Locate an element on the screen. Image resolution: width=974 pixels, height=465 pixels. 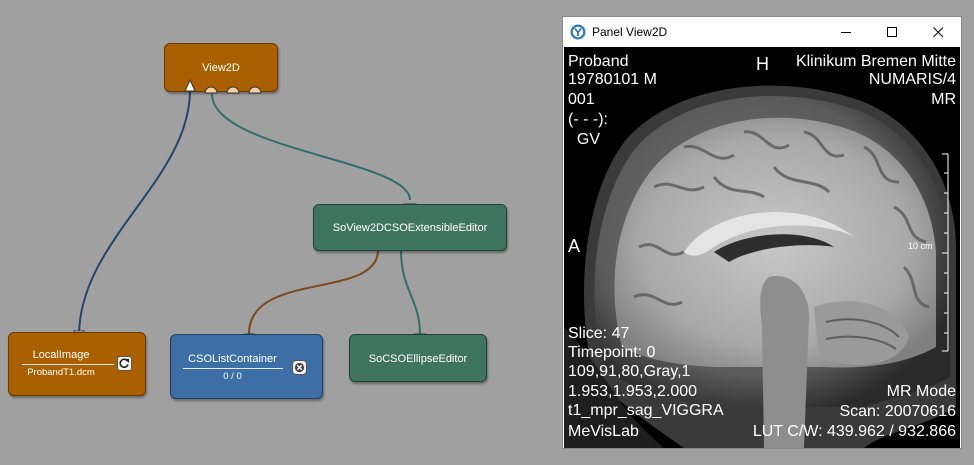
overlay-mode: MR Mode is located at coordinates (921, 391).